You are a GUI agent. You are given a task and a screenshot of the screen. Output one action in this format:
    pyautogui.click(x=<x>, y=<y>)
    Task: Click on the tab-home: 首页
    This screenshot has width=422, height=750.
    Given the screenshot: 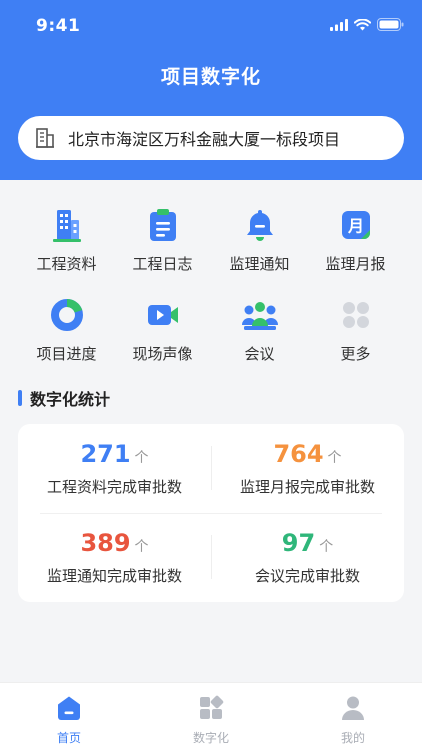 What is the action you would take?
    pyautogui.click(x=69, y=720)
    